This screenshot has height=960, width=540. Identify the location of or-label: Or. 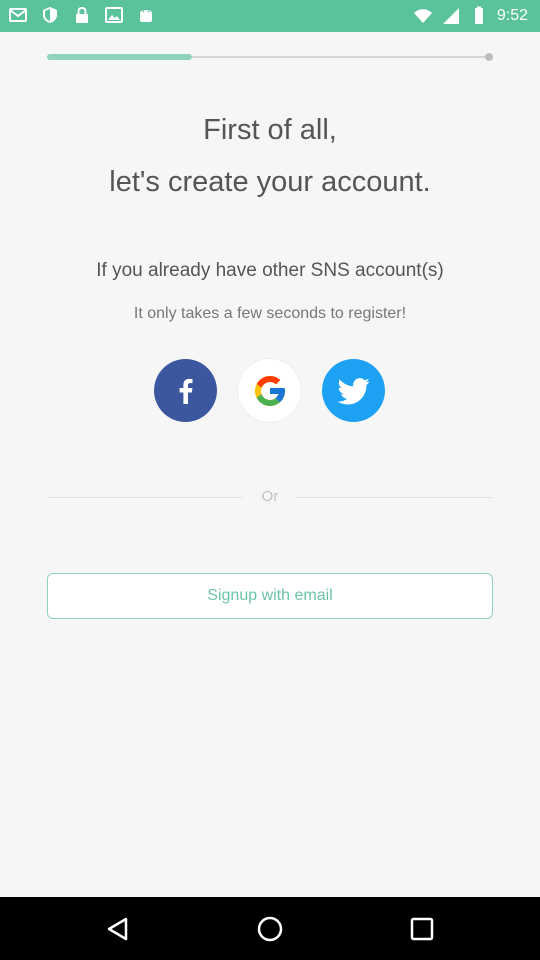
(270, 496).